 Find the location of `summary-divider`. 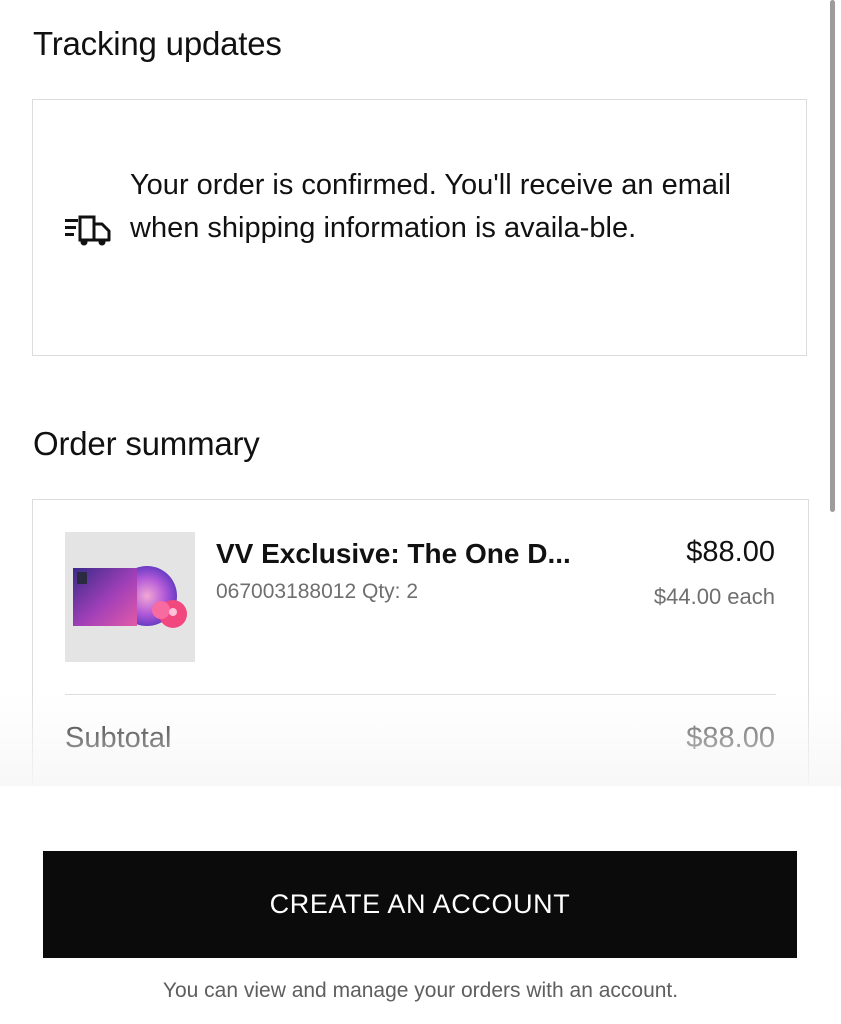

summary-divider is located at coordinates (420, 694).